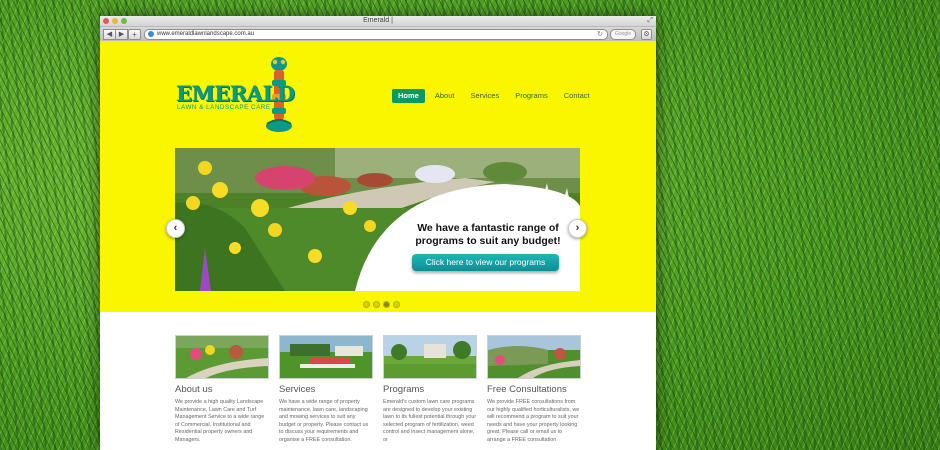 The image size is (940, 450). I want to click on feature-title: Programs, so click(404, 389).